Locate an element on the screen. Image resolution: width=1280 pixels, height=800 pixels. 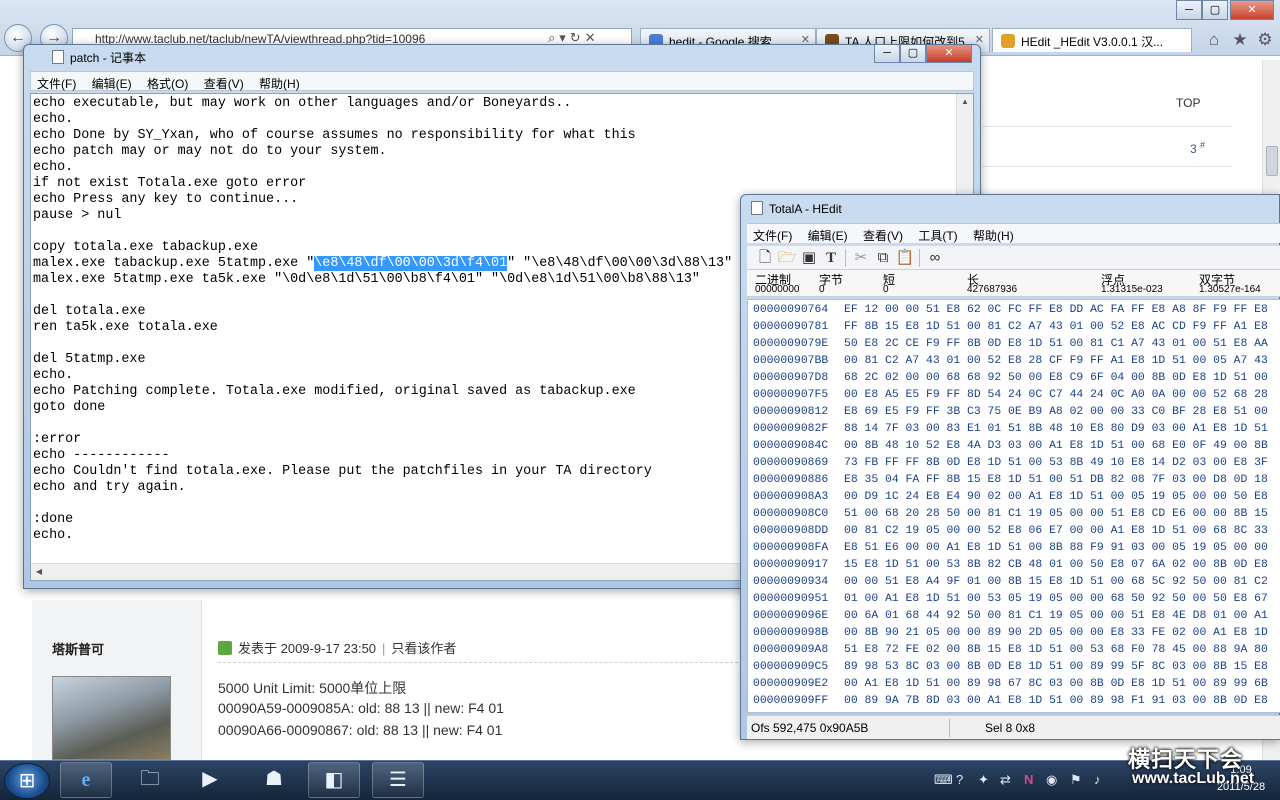
post-author: 塔斯普可 is located at coordinates (78, 648).